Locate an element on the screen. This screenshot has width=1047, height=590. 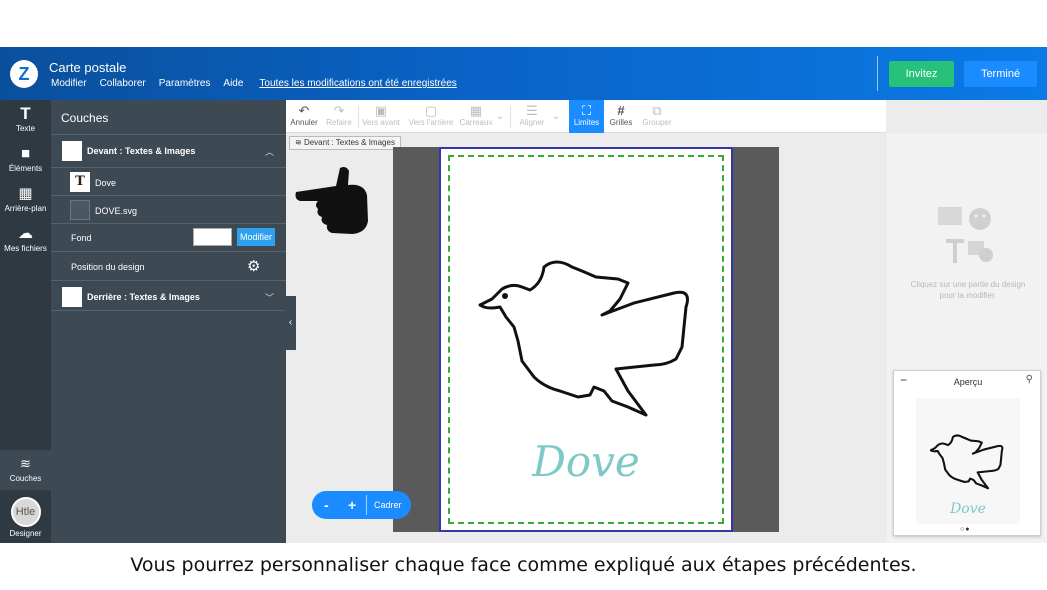
elements-icon: ■ is located at coordinates (25, 153).